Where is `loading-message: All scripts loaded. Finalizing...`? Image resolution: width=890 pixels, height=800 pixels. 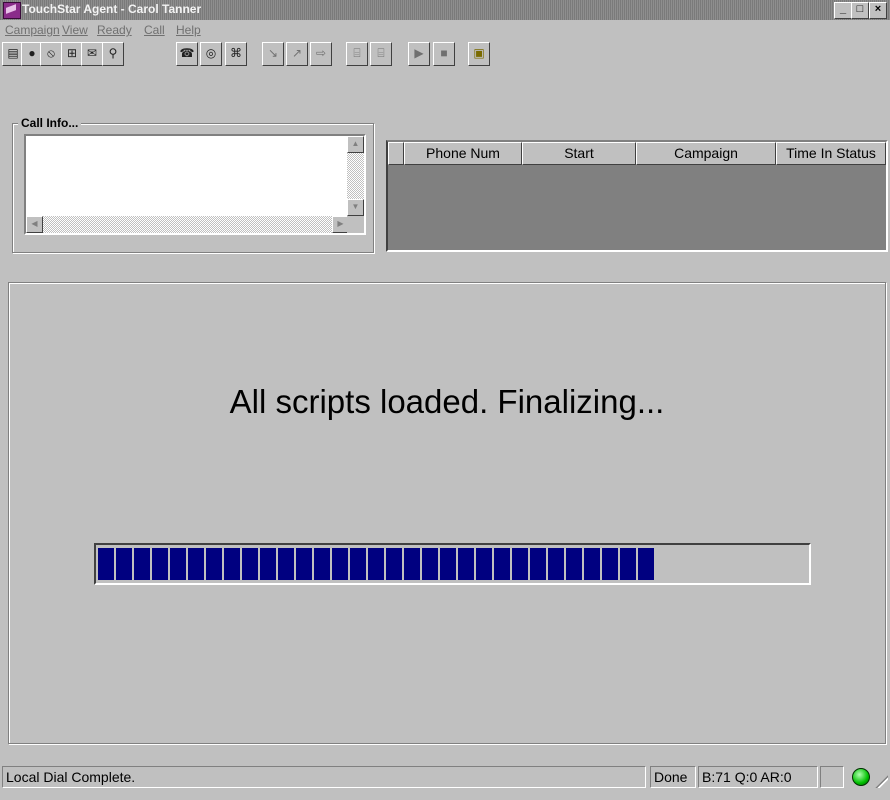
loading-message: All scripts loaded. Finalizing... is located at coordinates (447, 401).